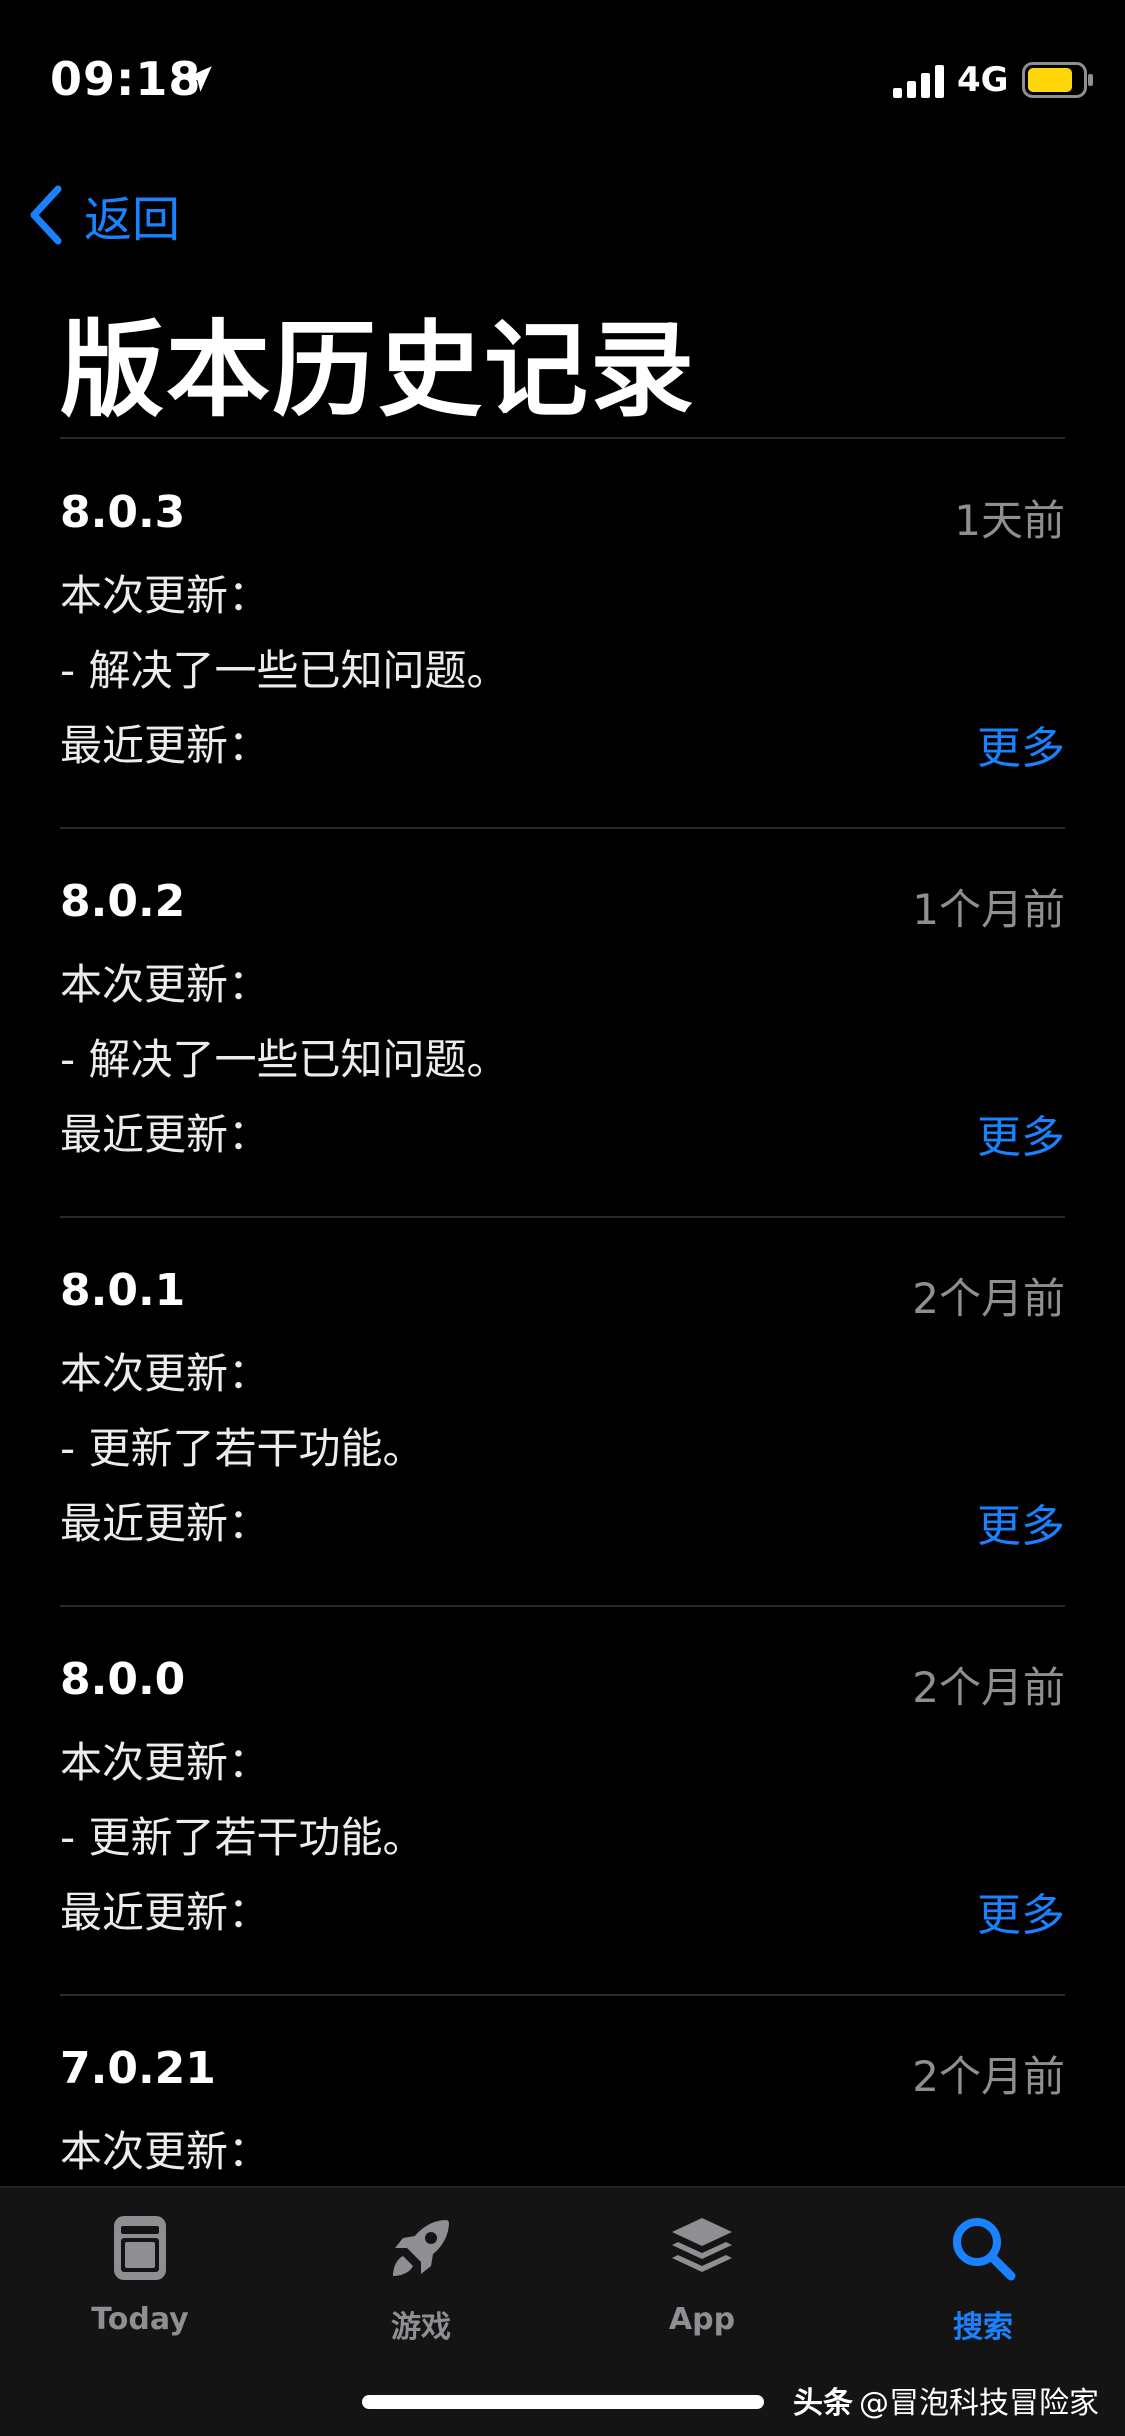  What do you see at coordinates (123, 1290) in the screenshot?
I see `version-number: 8.0.1` at bounding box center [123, 1290].